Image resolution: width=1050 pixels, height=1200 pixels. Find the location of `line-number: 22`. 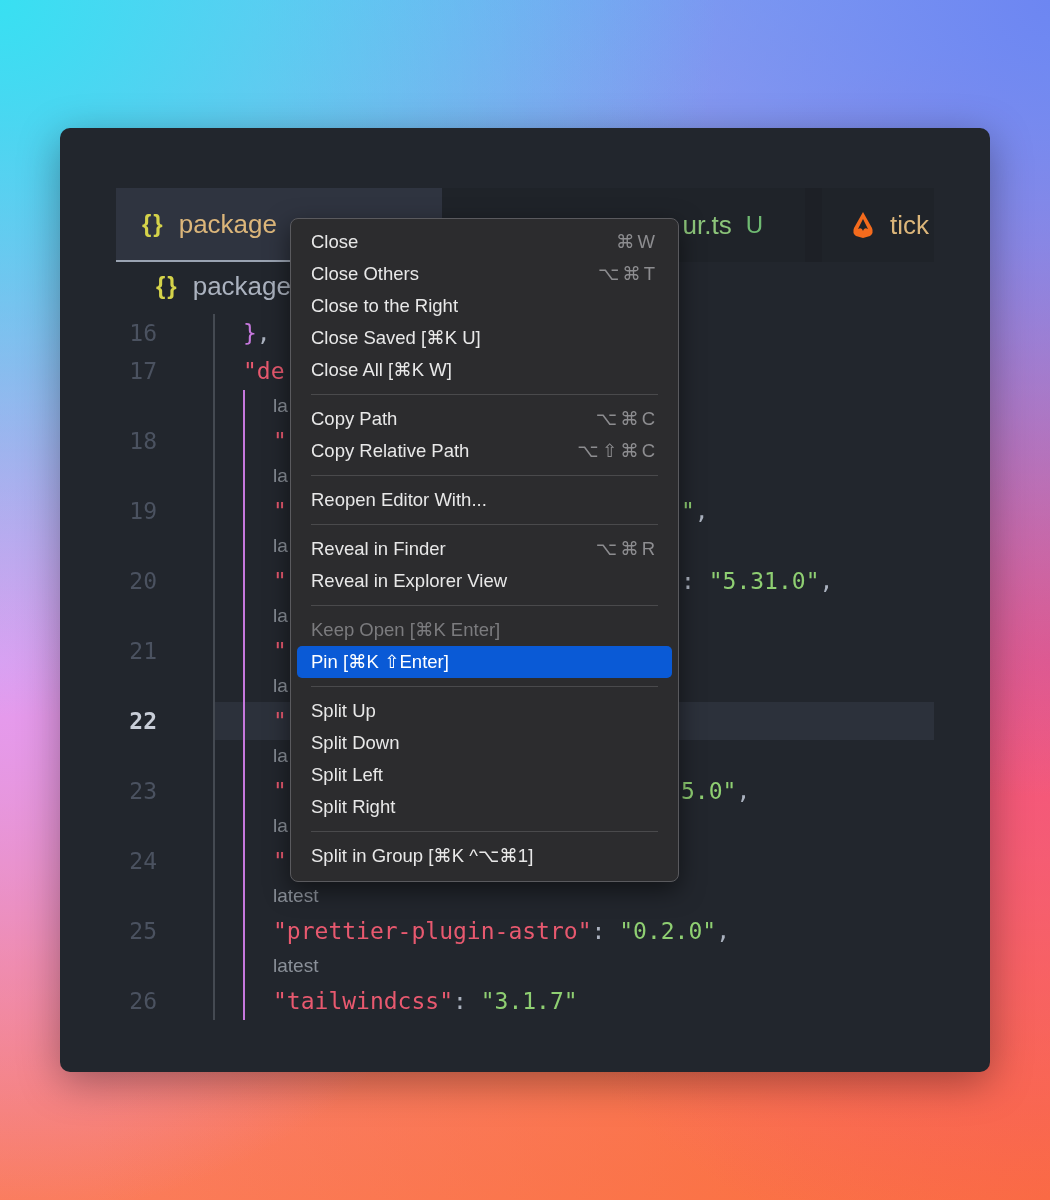

line-number: 22 is located at coordinates (143, 721).